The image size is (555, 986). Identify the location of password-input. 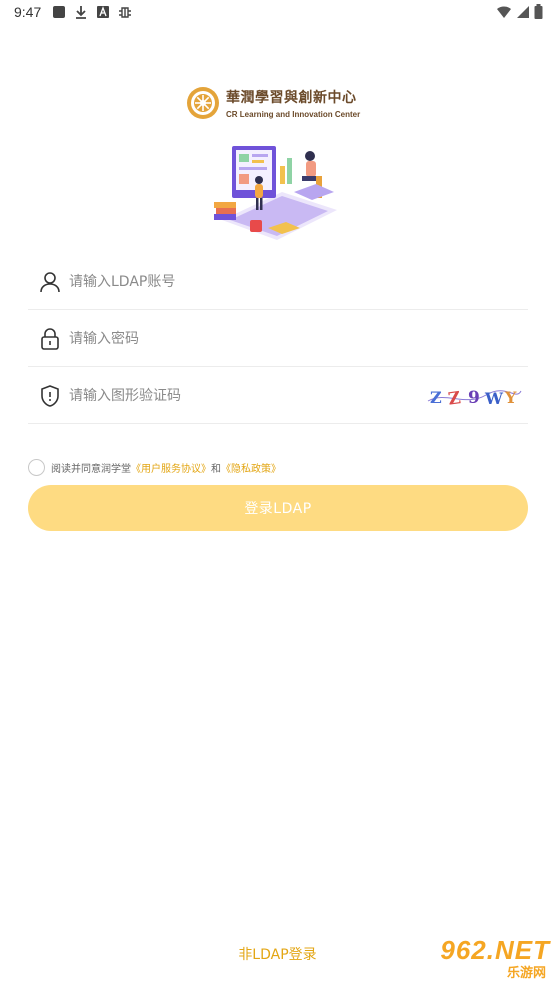
(298, 338).